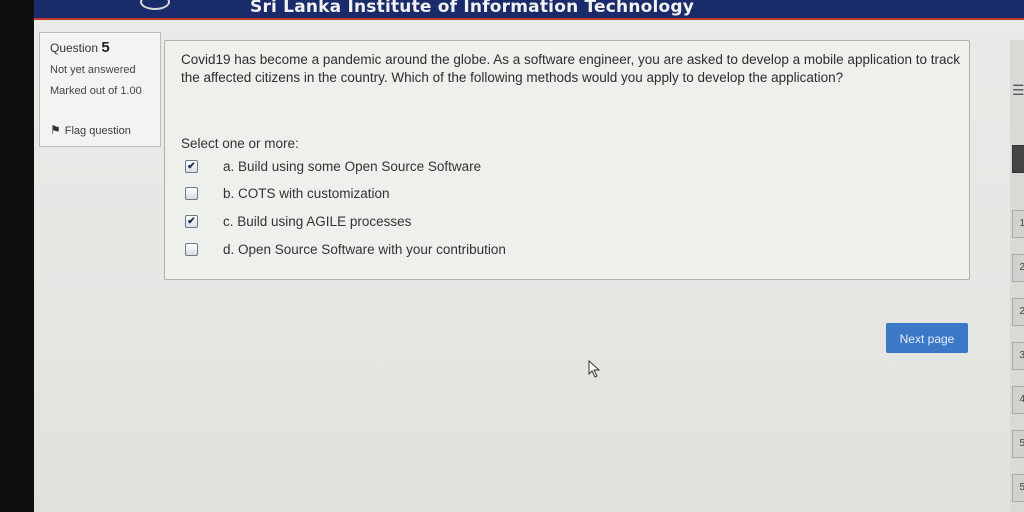 Image resolution: width=1024 pixels, height=512 pixels. Describe the element at coordinates (105, 47) in the screenshot. I see `question-number-value: 5` at that location.